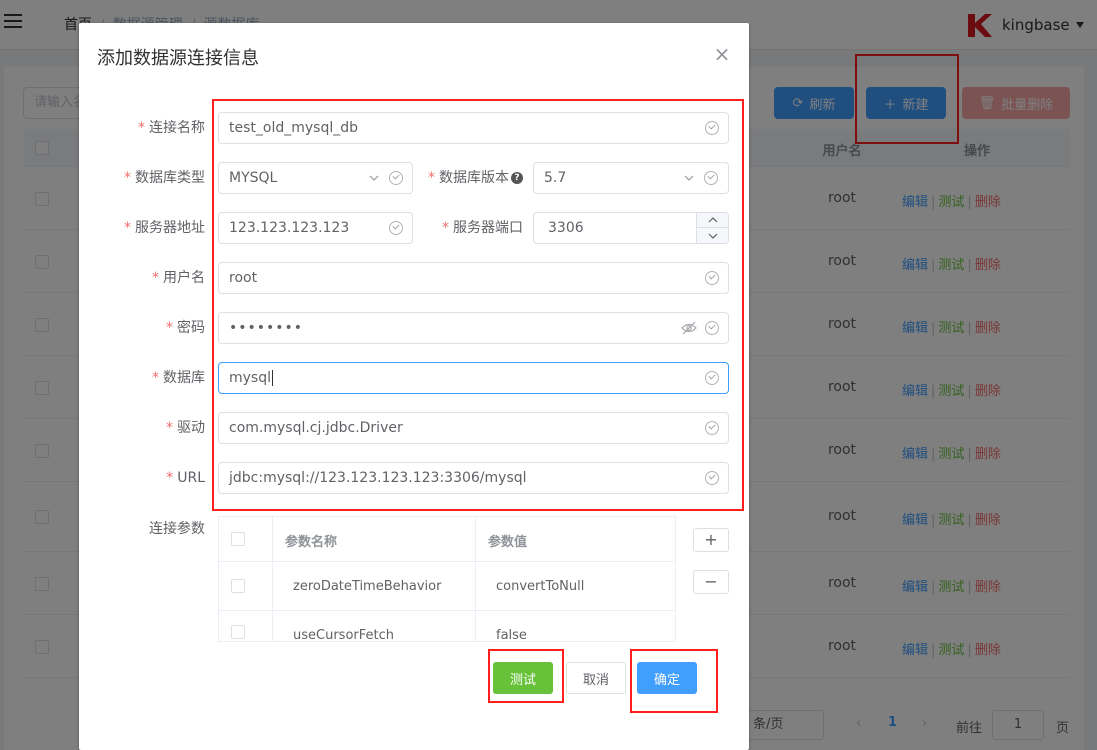 This screenshot has height=750, width=1097. I want to click on param-name: useCursorFetch, so click(343, 634).